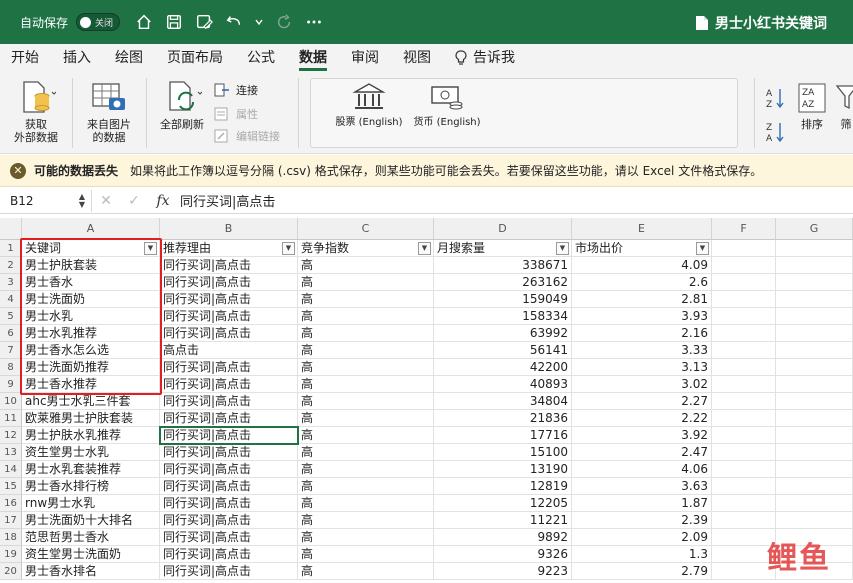 Image resolution: width=853 pixels, height=583 pixels. Describe the element at coordinates (642, 229) in the screenshot. I see `column-header-e: E` at that location.